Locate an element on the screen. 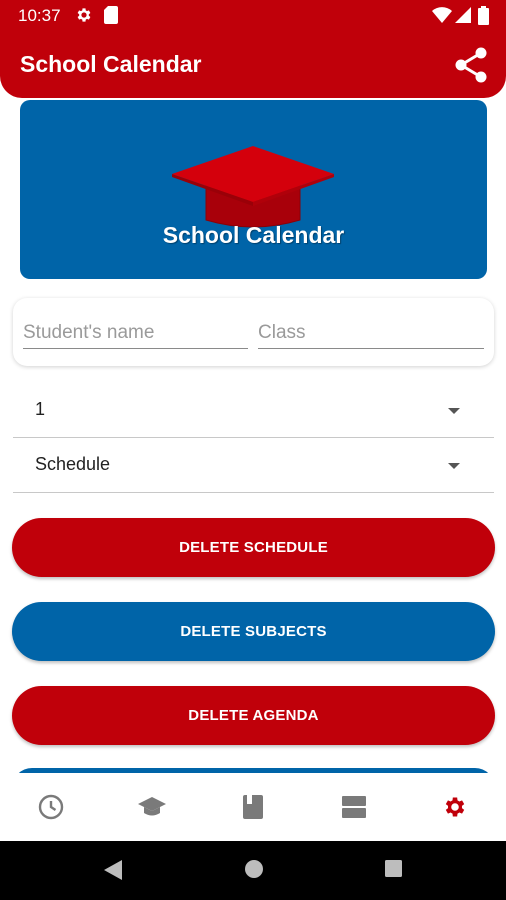 This screenshot has height=900, width=506. app-title: School Calendar is located at coordinates (111, 64).